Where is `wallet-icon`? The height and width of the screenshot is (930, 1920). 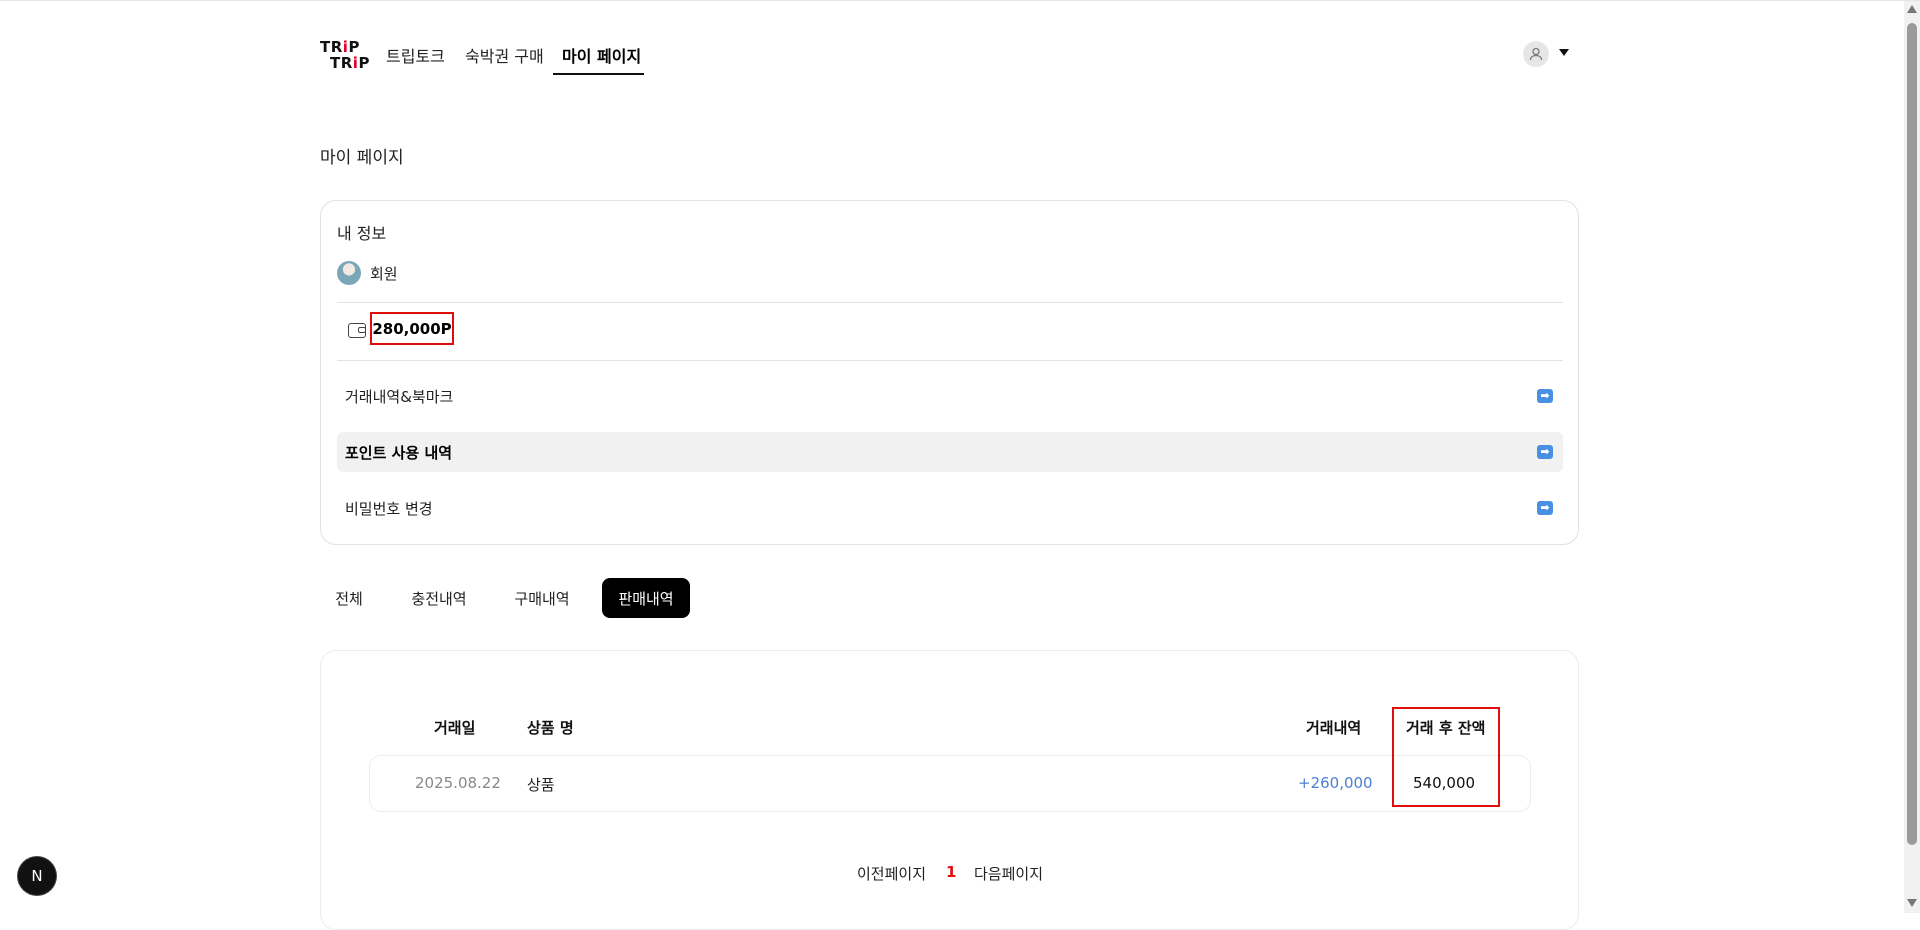
wallet-icon is located at coordinates (357, 330).